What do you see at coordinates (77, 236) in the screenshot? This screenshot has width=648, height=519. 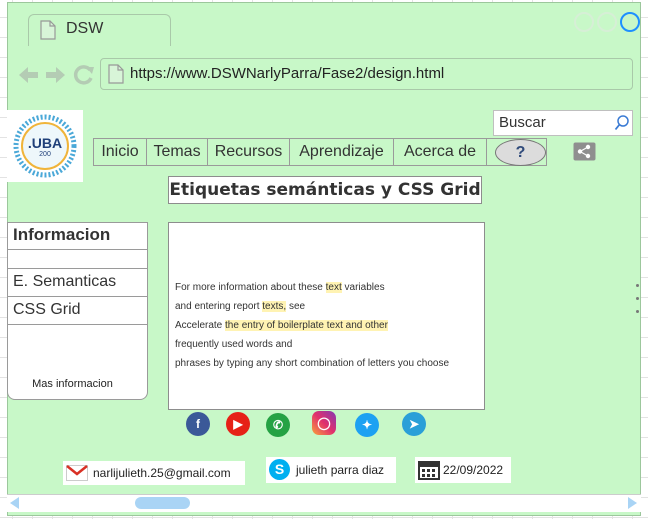 I see `sidebar-header: Informacion` at bounding box center [77, 236].